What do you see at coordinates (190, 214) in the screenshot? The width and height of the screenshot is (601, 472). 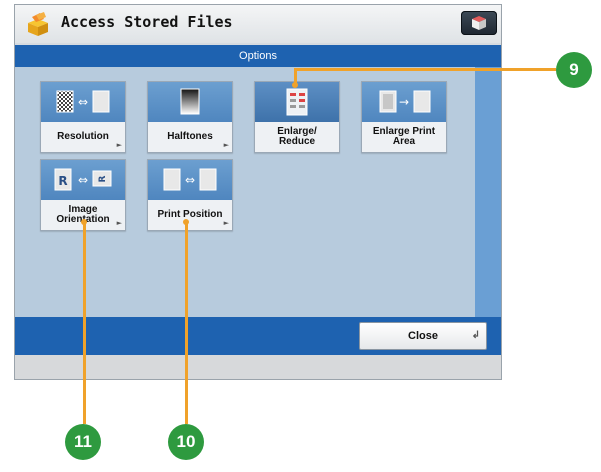 I see `option-label: Print Position` at bounding box center [190, 214].